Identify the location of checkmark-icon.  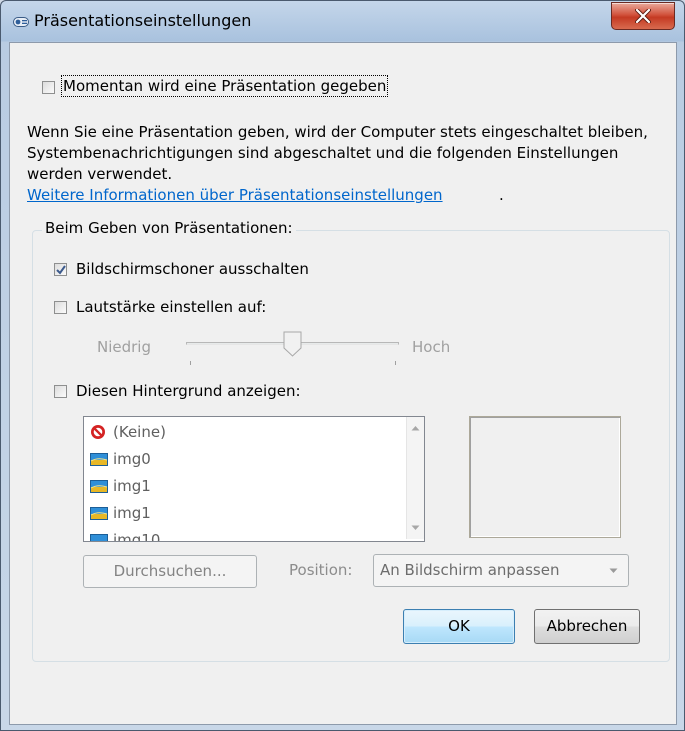
(61, 270).